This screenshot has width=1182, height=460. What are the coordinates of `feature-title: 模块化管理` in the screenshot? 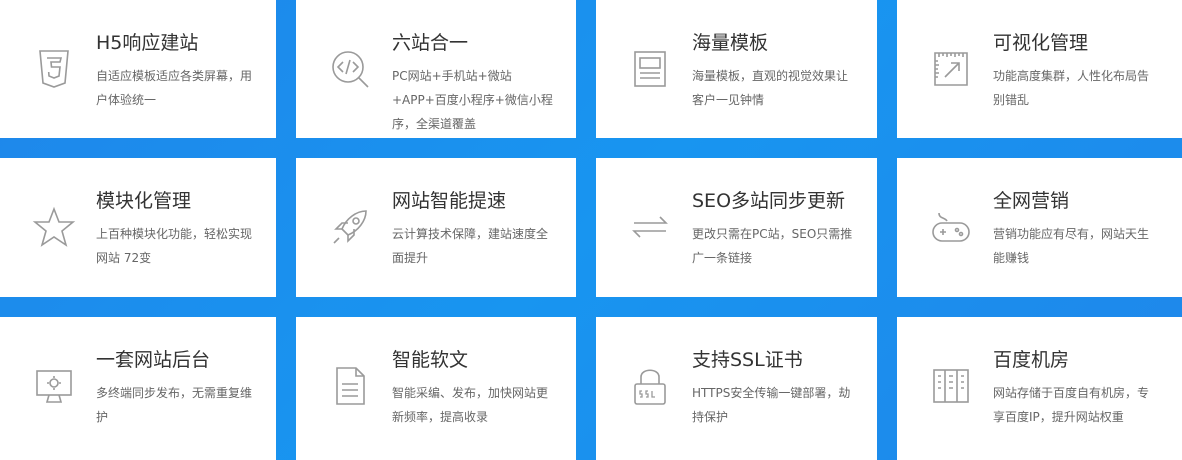 It's located at (144, 201).